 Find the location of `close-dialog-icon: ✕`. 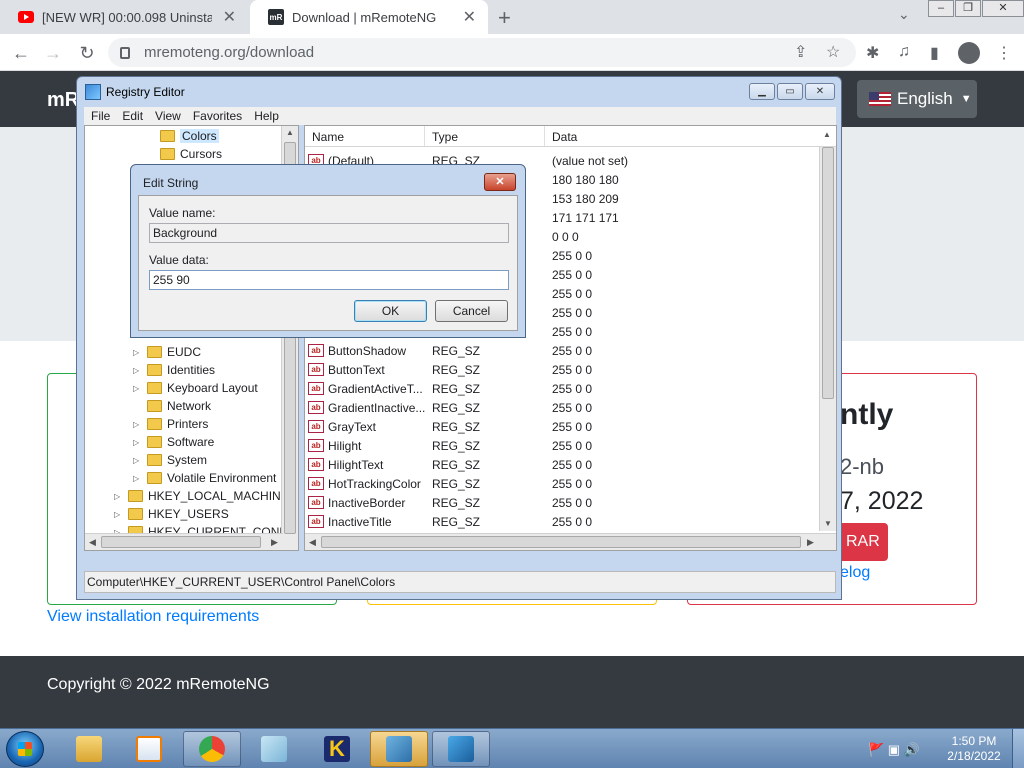

close-dialog-icon: ✕ is located at coordinates (500, 182).